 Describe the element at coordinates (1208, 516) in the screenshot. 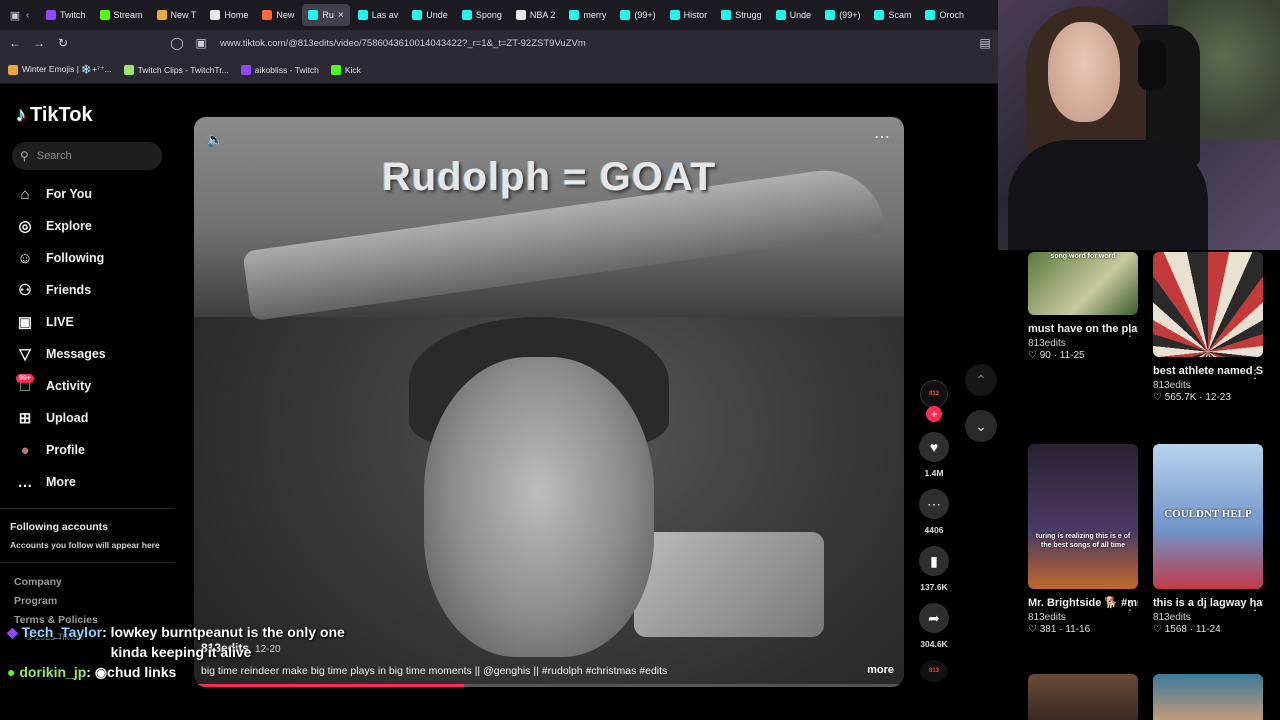

I see `video-thumbnail: COULDNT HELP` at that location.